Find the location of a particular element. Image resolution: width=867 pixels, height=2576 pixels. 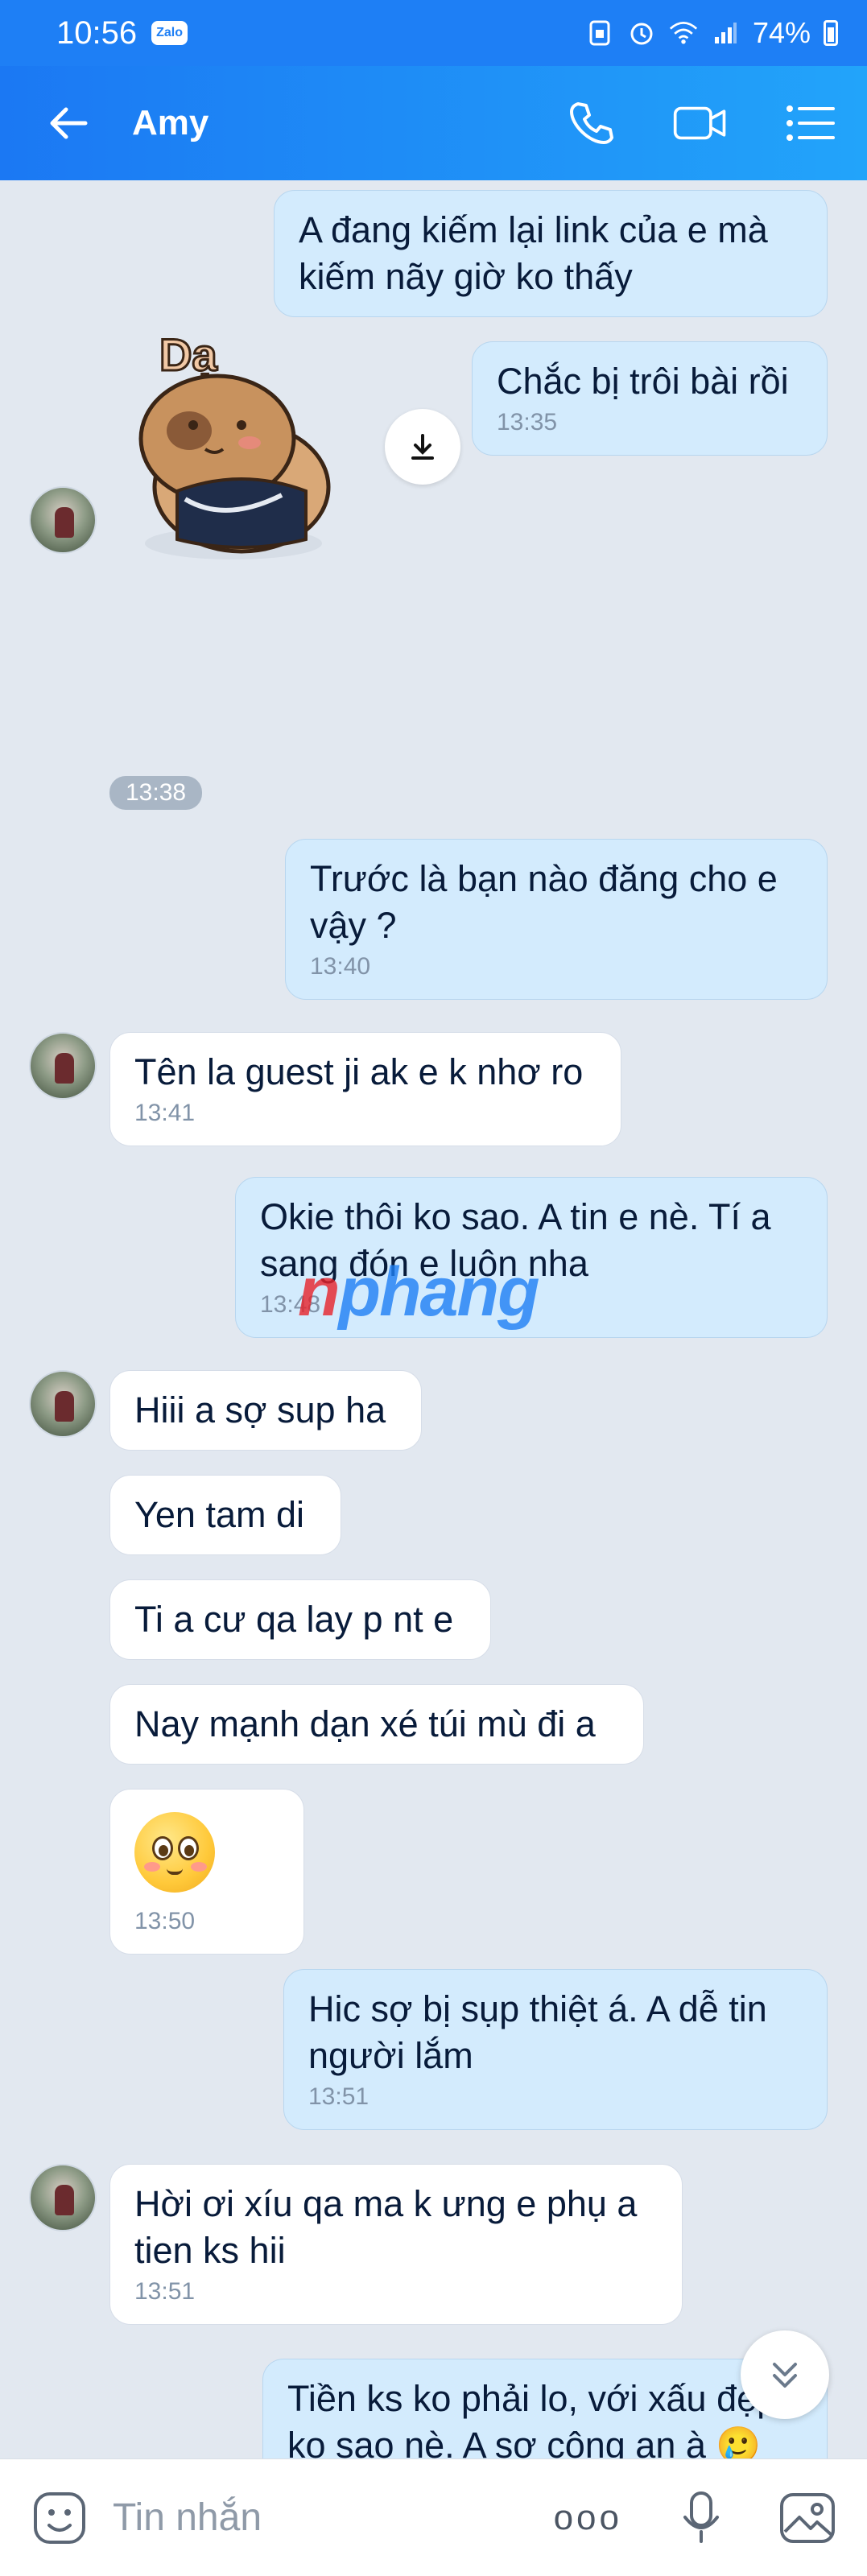

emoji-sticker-icon is located at coordinates (59, 2518).